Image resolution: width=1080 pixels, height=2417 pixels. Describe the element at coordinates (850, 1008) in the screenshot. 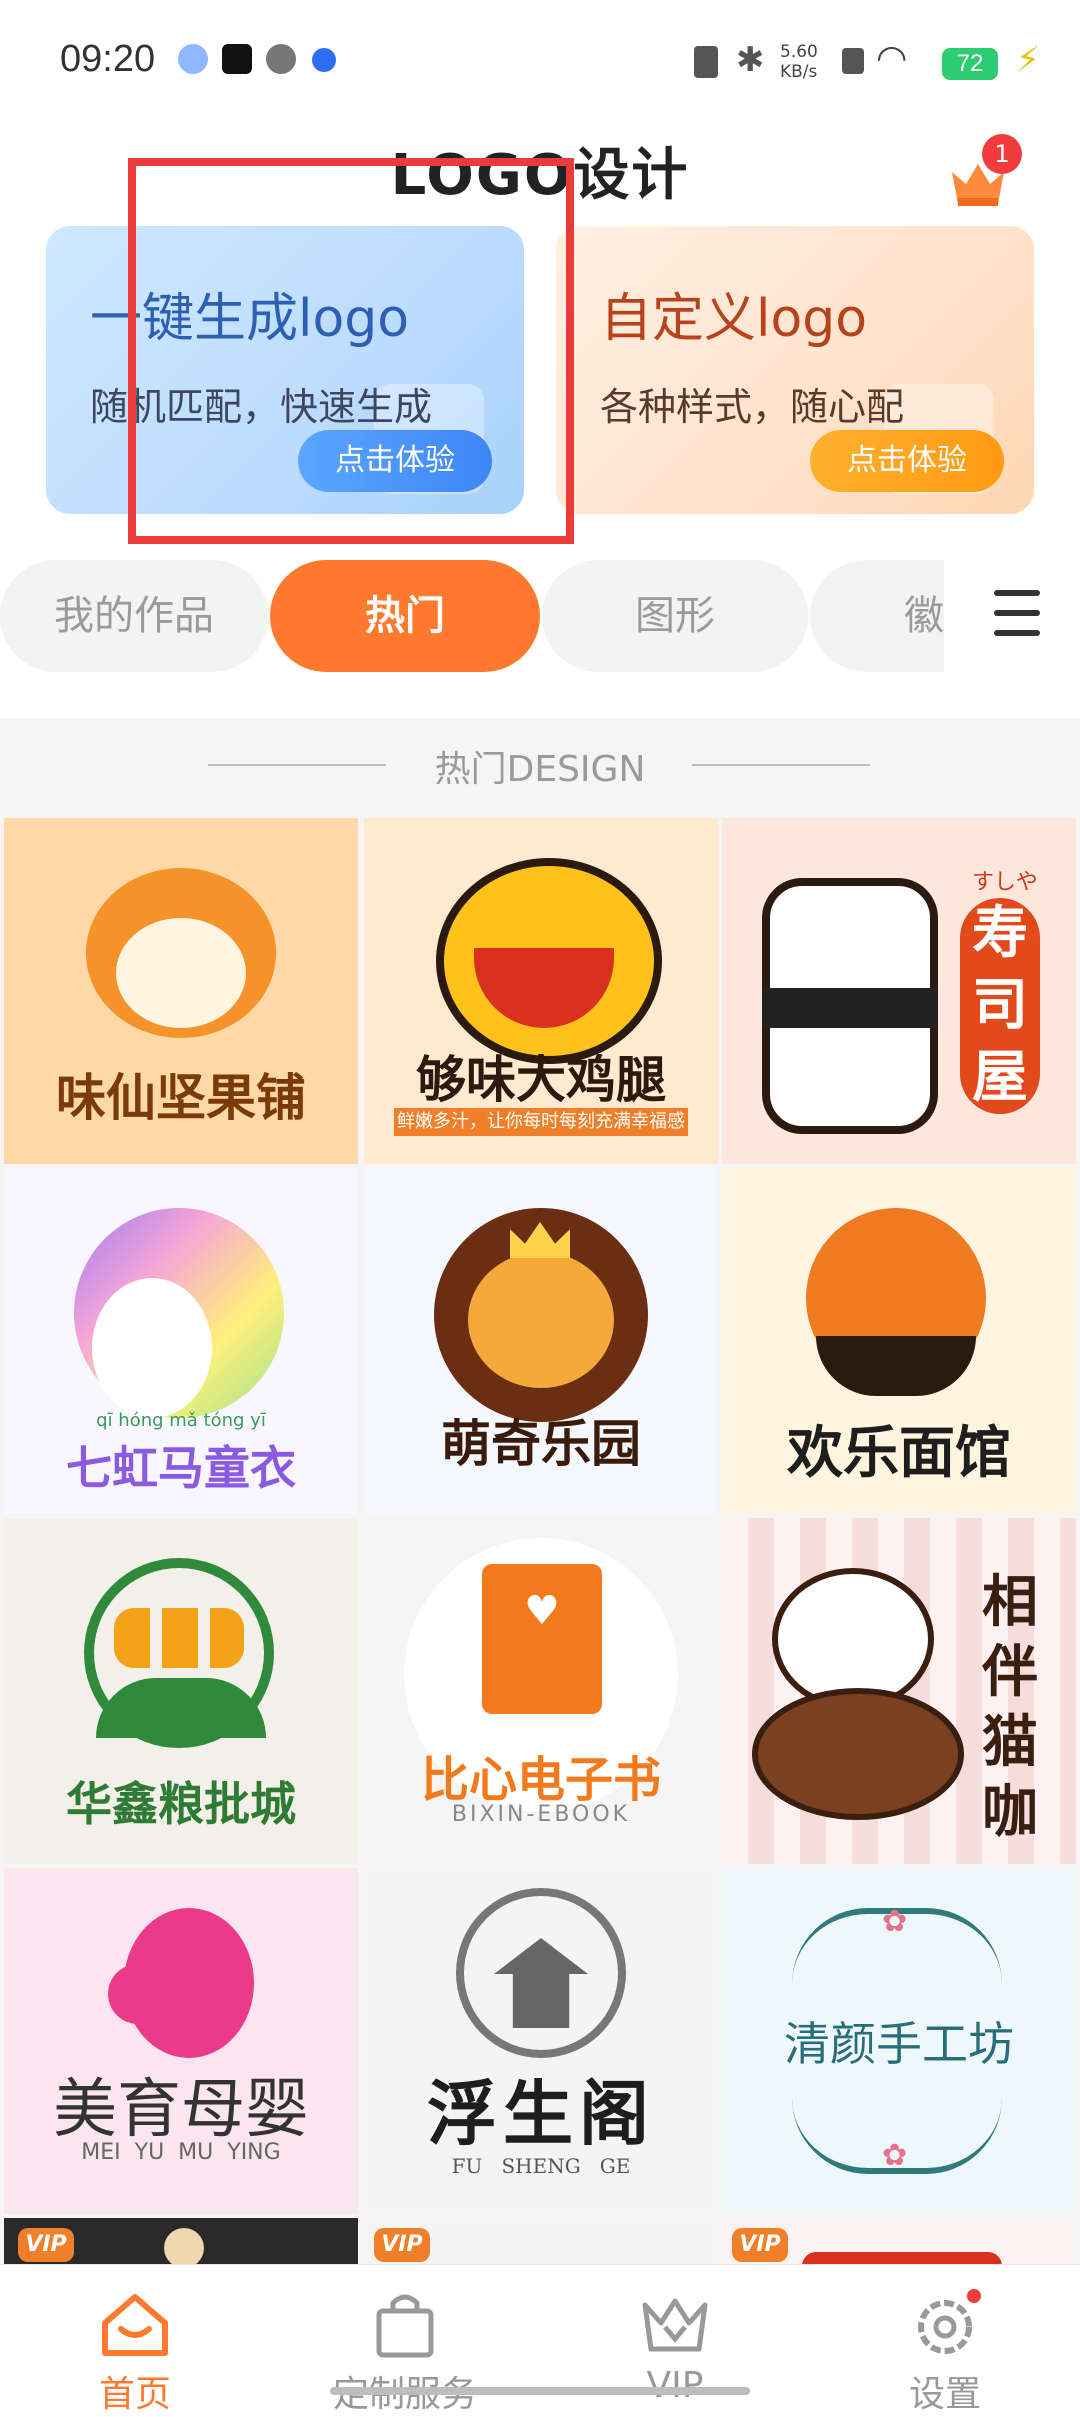

I see `nori-band` at that location.